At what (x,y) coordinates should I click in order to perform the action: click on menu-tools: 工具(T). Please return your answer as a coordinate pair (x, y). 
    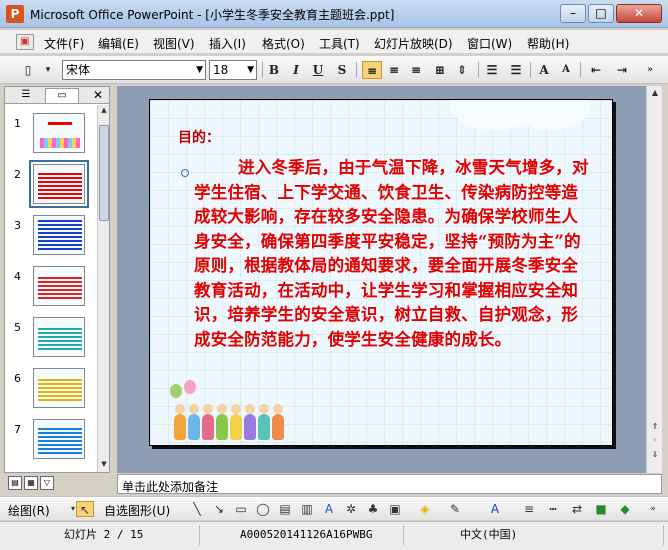
    Looking at the image, I should click on (339, 43).